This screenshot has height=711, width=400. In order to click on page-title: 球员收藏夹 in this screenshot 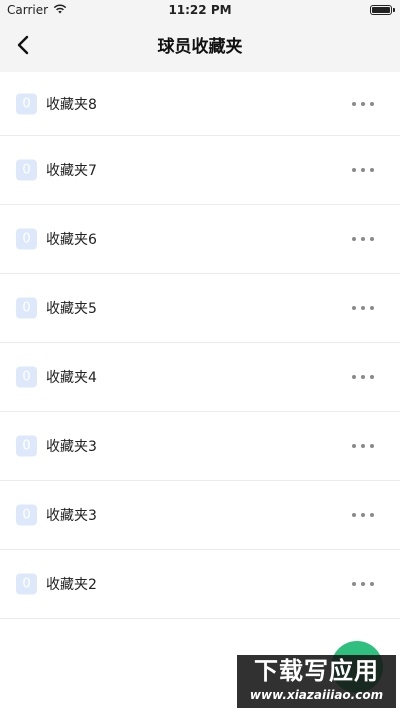, I will do `click(200, 47)`.